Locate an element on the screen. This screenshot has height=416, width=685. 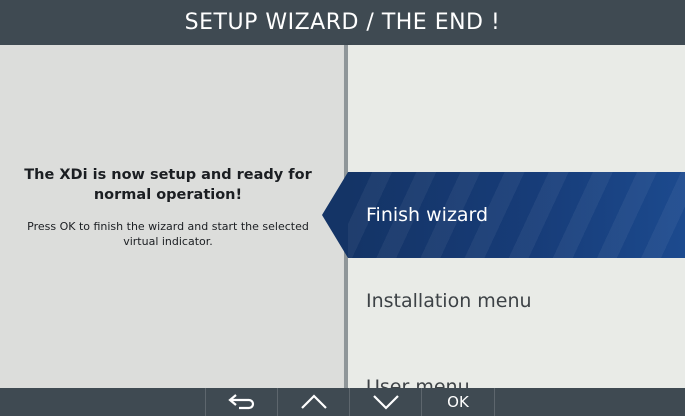
title-bar: SETUP WIZARD / THE END ! is located at coordinates (342, 22).